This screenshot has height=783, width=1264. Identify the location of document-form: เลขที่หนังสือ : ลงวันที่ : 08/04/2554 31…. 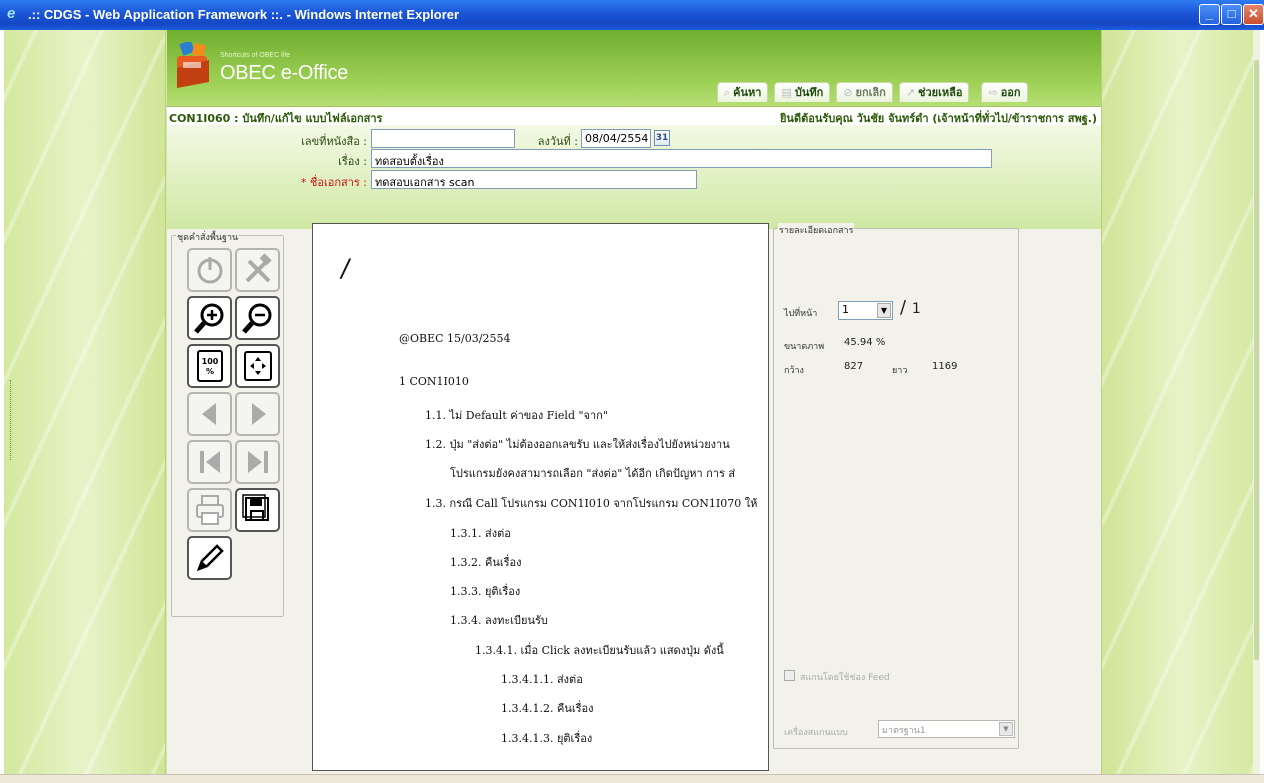
(634, 177).